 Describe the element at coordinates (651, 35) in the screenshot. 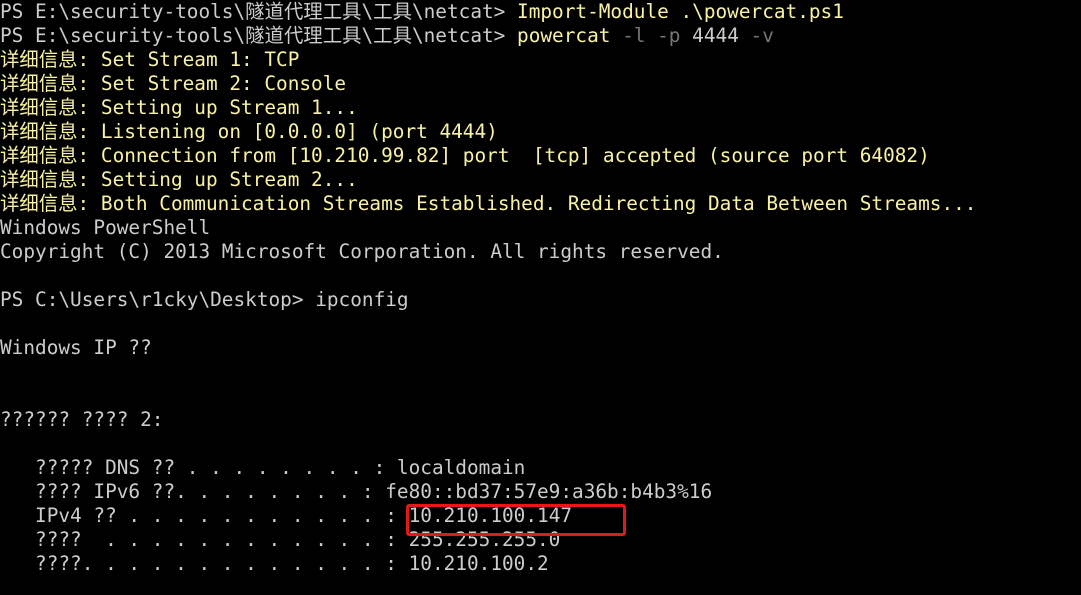

I see `command-flags: -l -p` at that location.